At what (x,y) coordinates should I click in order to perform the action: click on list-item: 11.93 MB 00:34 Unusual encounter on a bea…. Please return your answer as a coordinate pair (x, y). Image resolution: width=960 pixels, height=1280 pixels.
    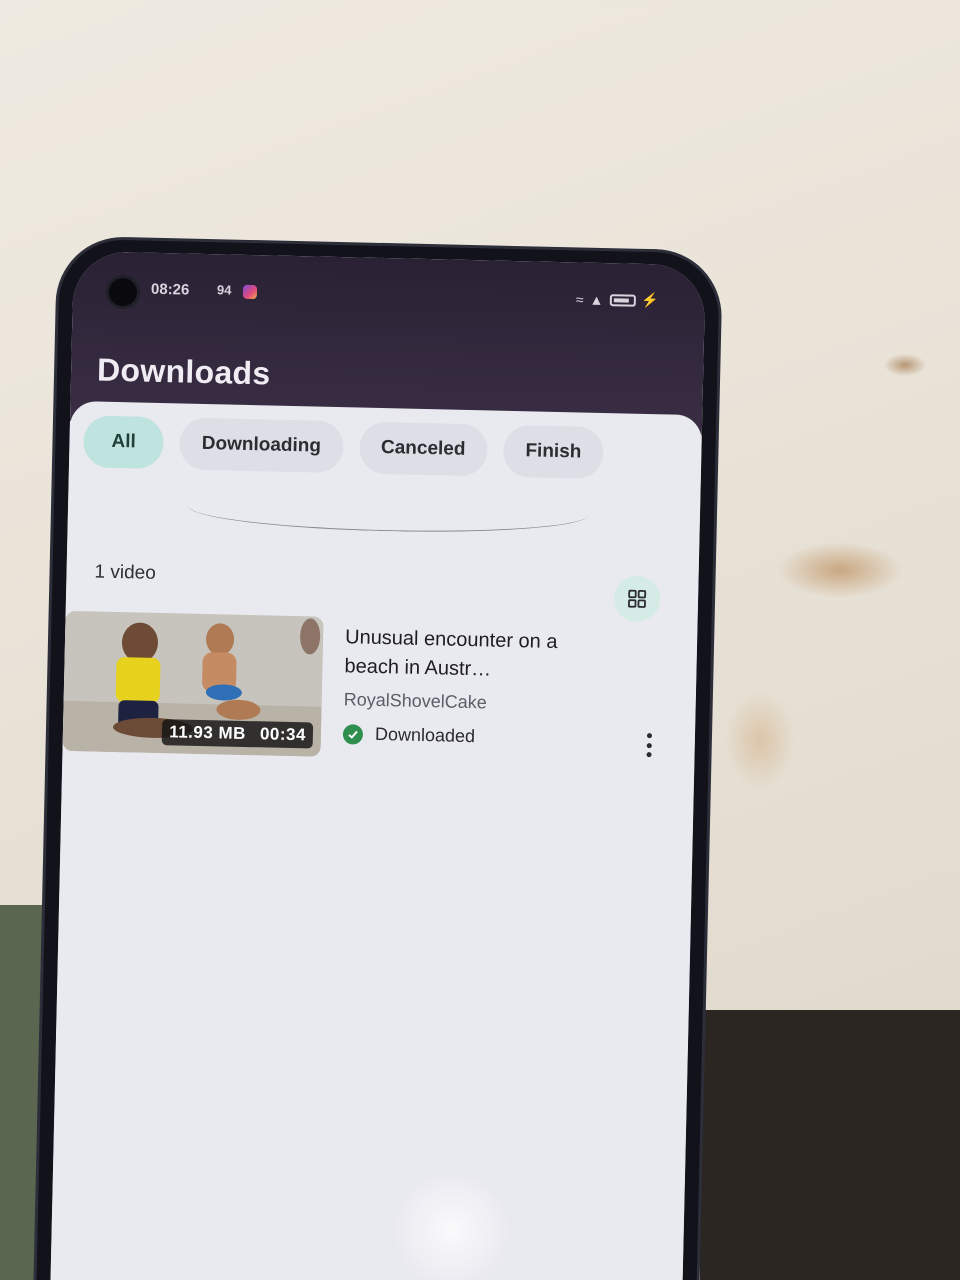
    Looking at the image, I should click on (379, 692).